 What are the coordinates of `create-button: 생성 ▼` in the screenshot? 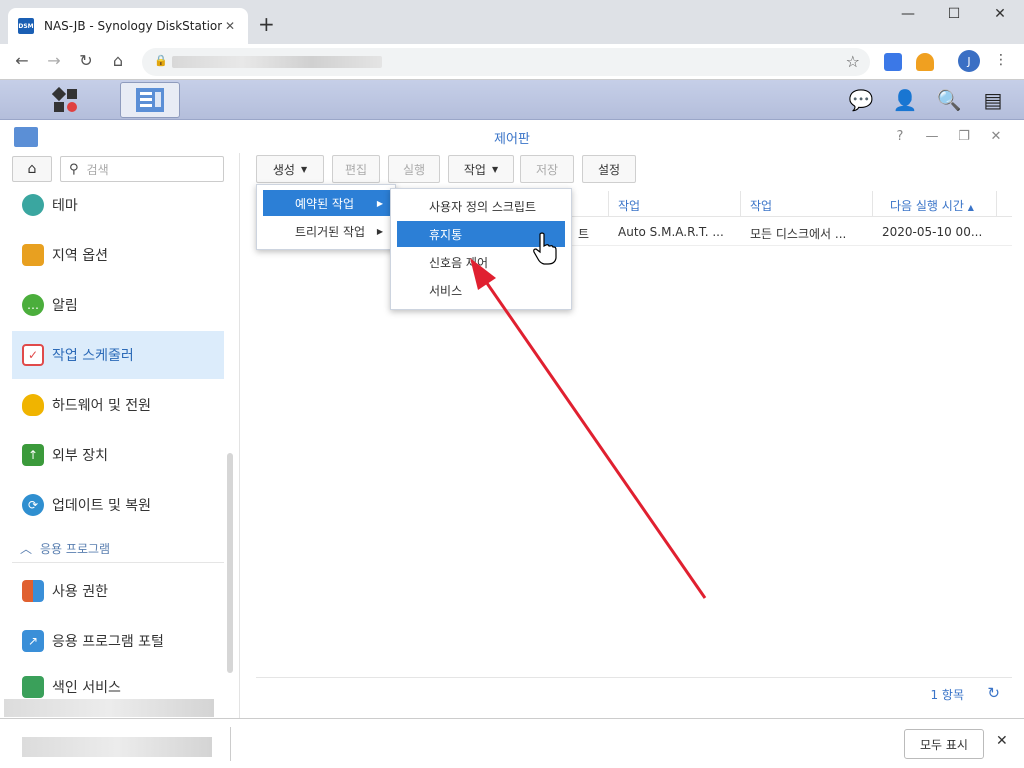 It's located at (290, 169).